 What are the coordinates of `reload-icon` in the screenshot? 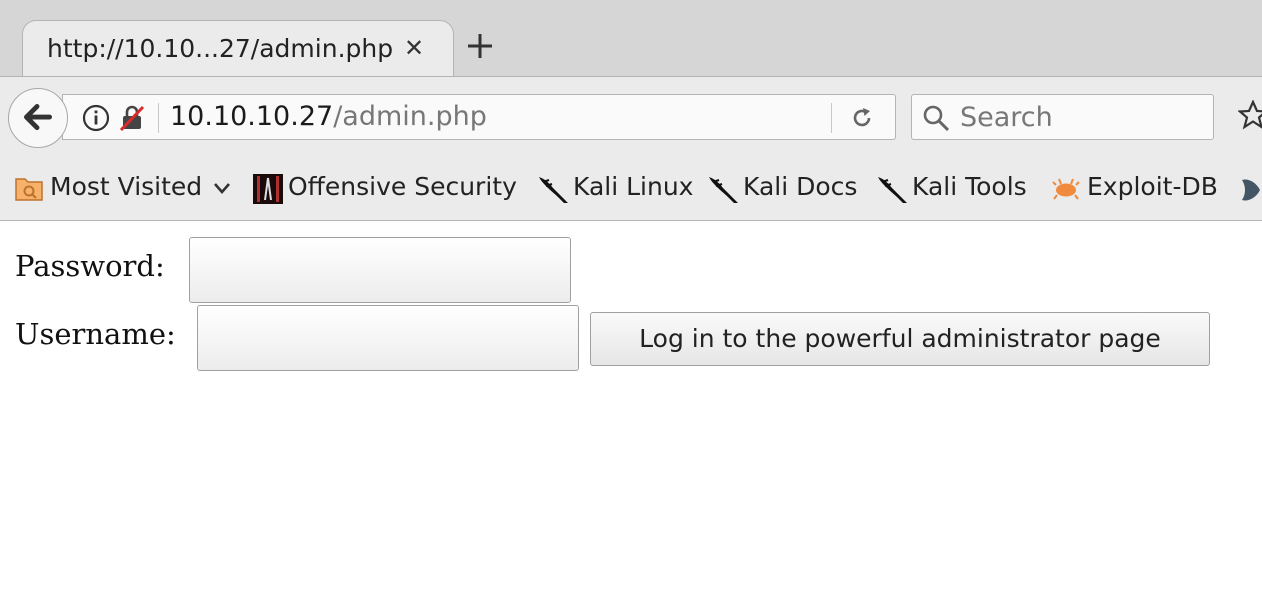 It's located at (862, 118).